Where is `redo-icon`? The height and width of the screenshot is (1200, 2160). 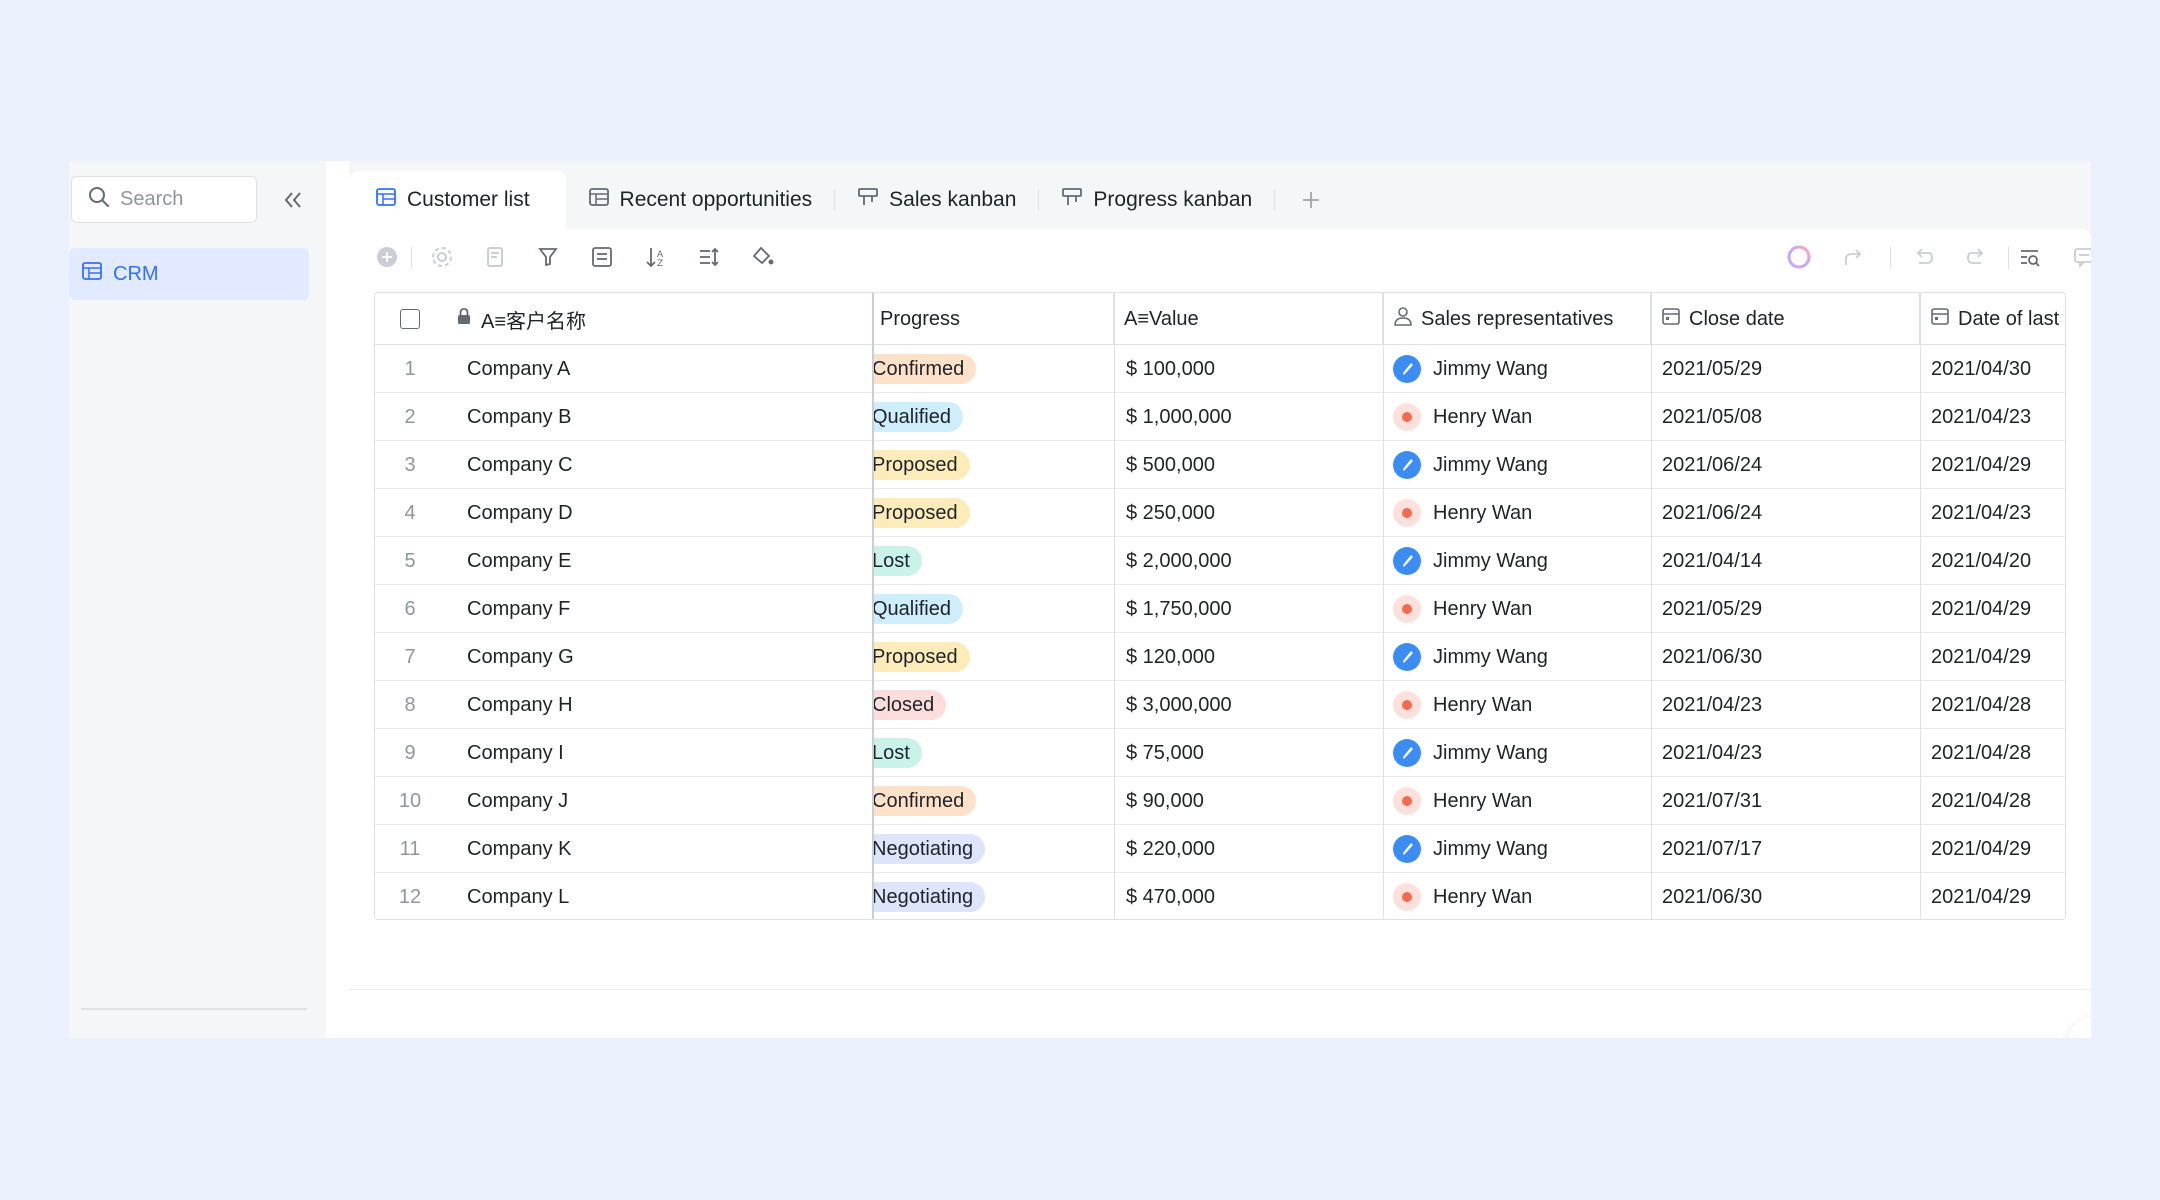
redo-icon is located at coordinates (1977, 257).